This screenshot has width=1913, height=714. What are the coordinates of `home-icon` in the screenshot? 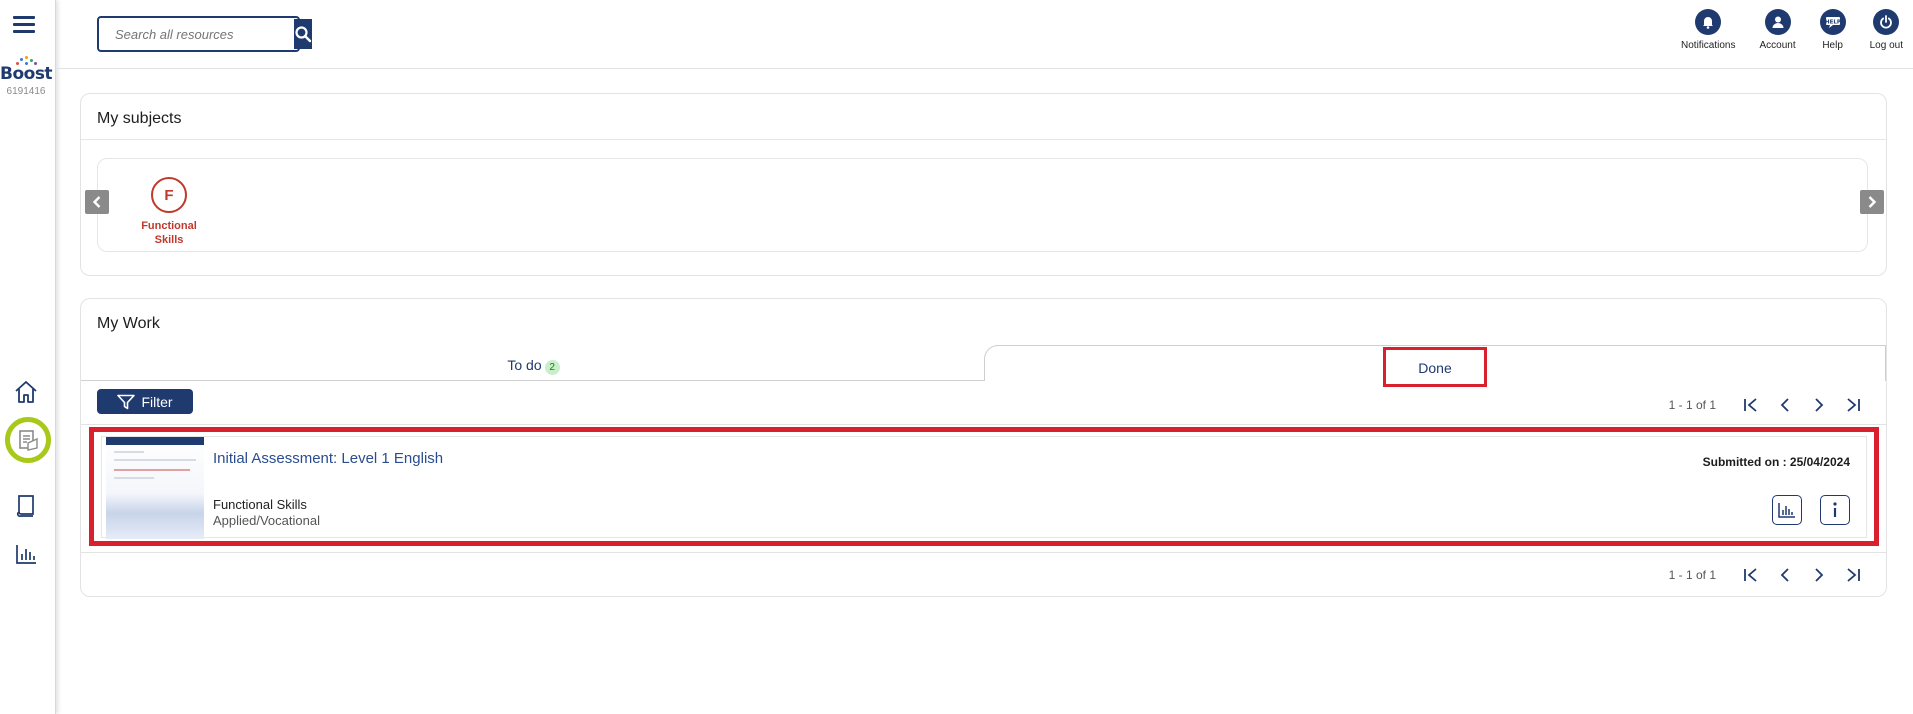 It's located at (26, 392).